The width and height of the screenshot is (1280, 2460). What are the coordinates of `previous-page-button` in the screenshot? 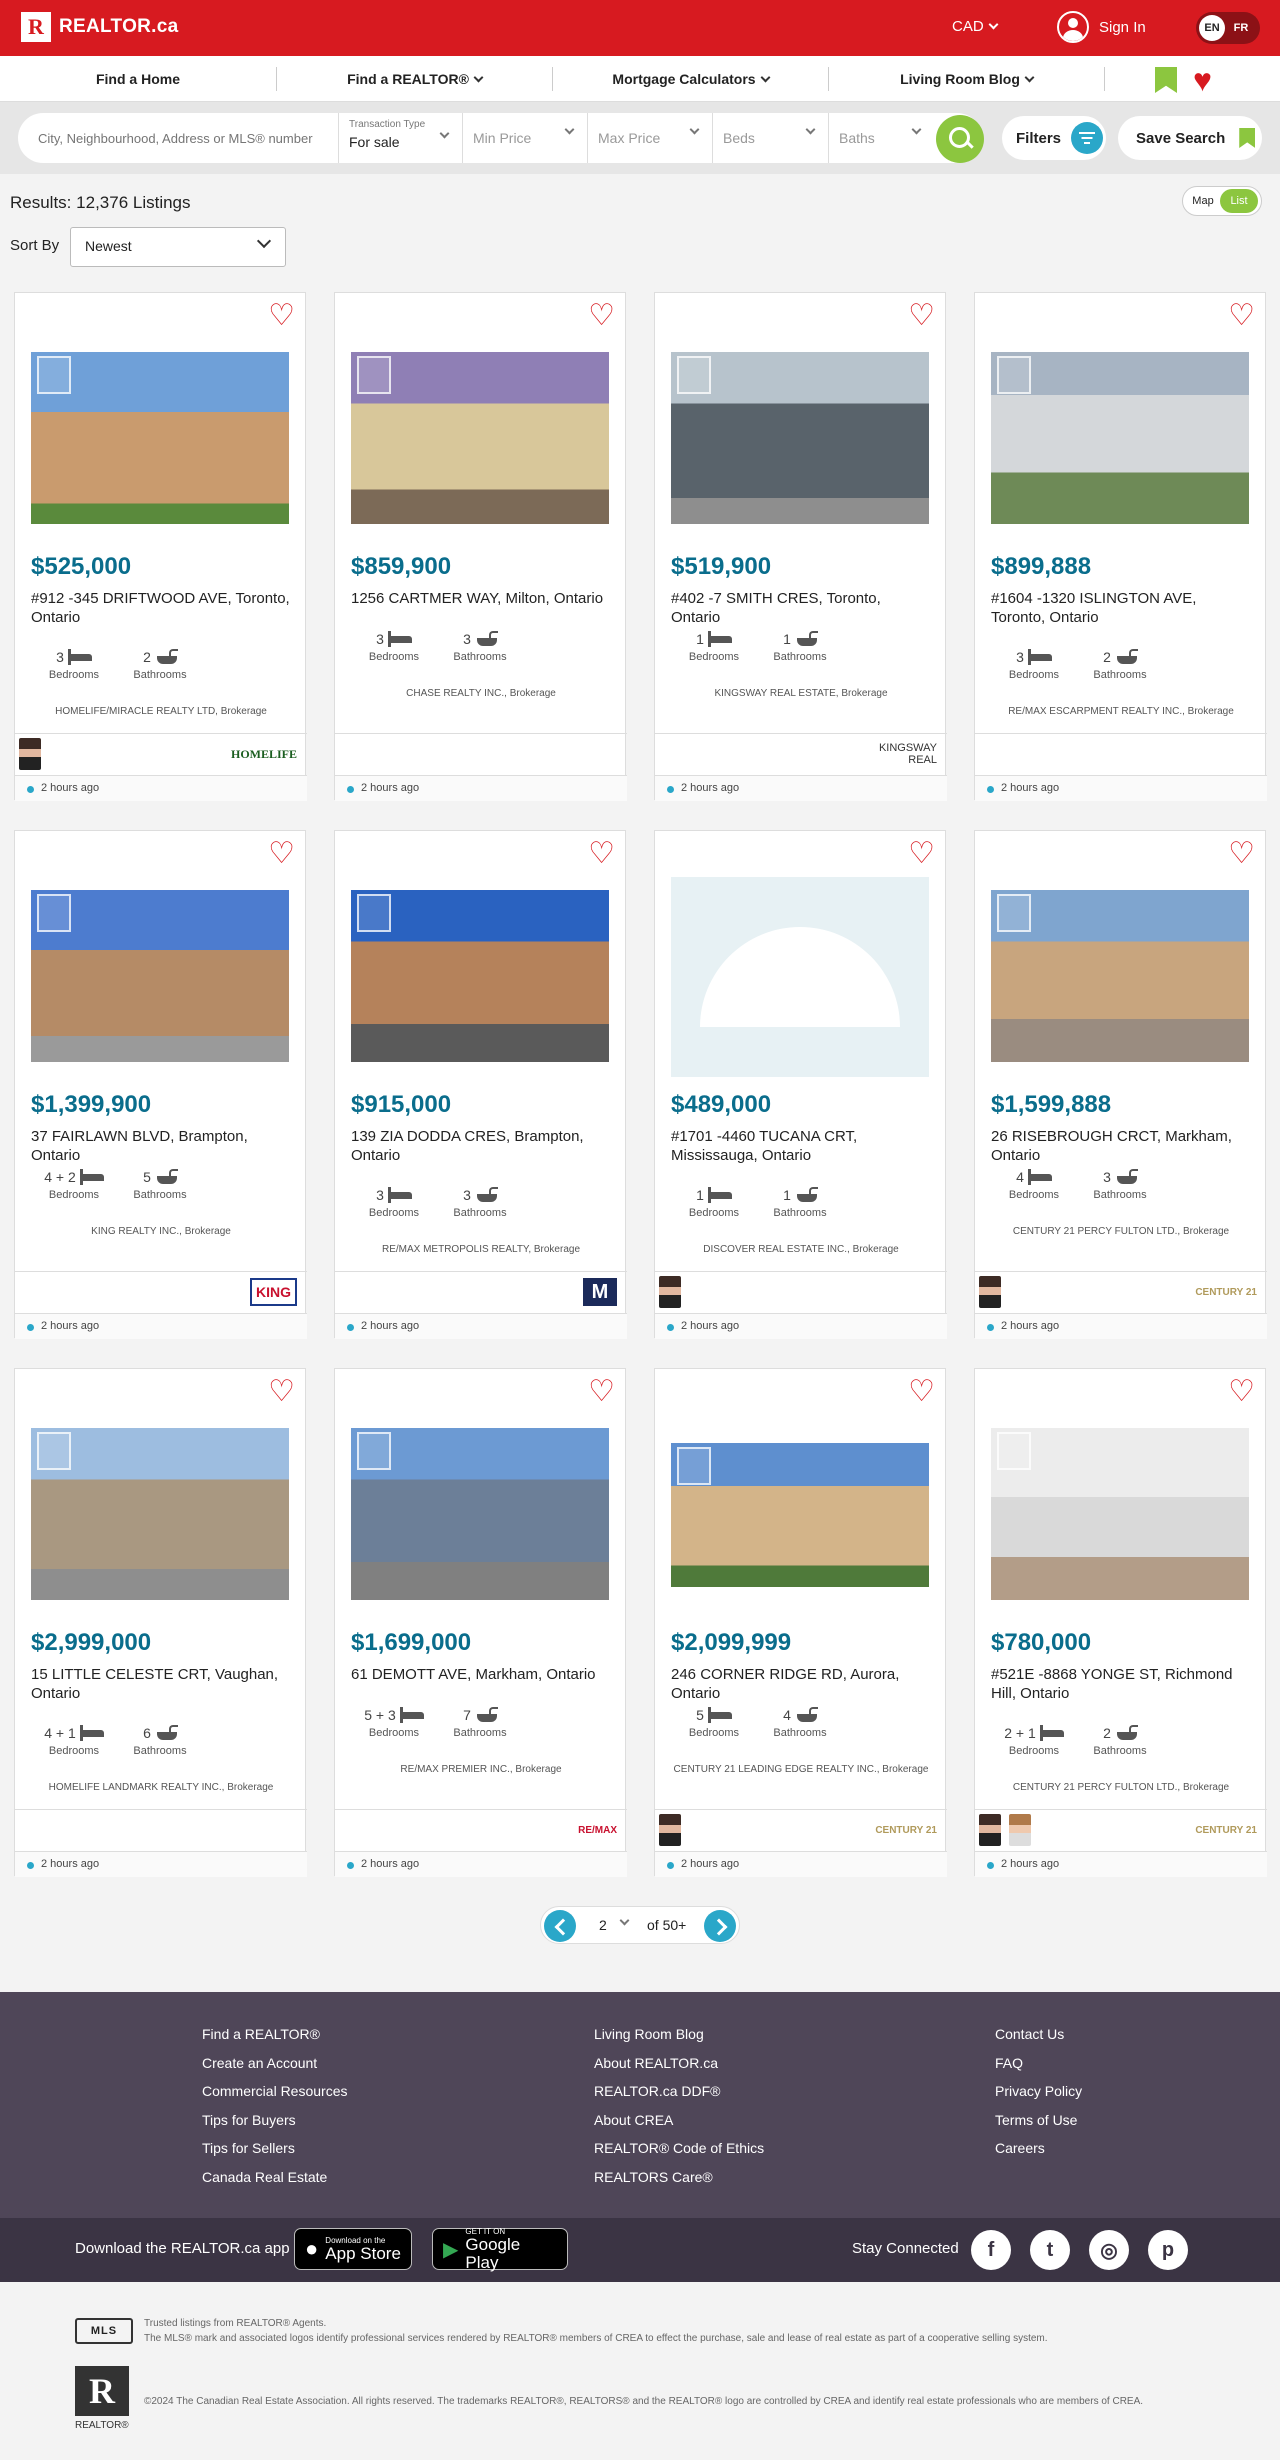 It's located at (560, 1926).